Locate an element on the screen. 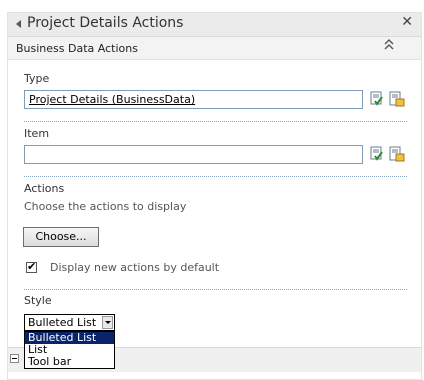 This screenshot has width=424, height=380. checkmark-icon: ✔ is located at coordinates (32, 266).